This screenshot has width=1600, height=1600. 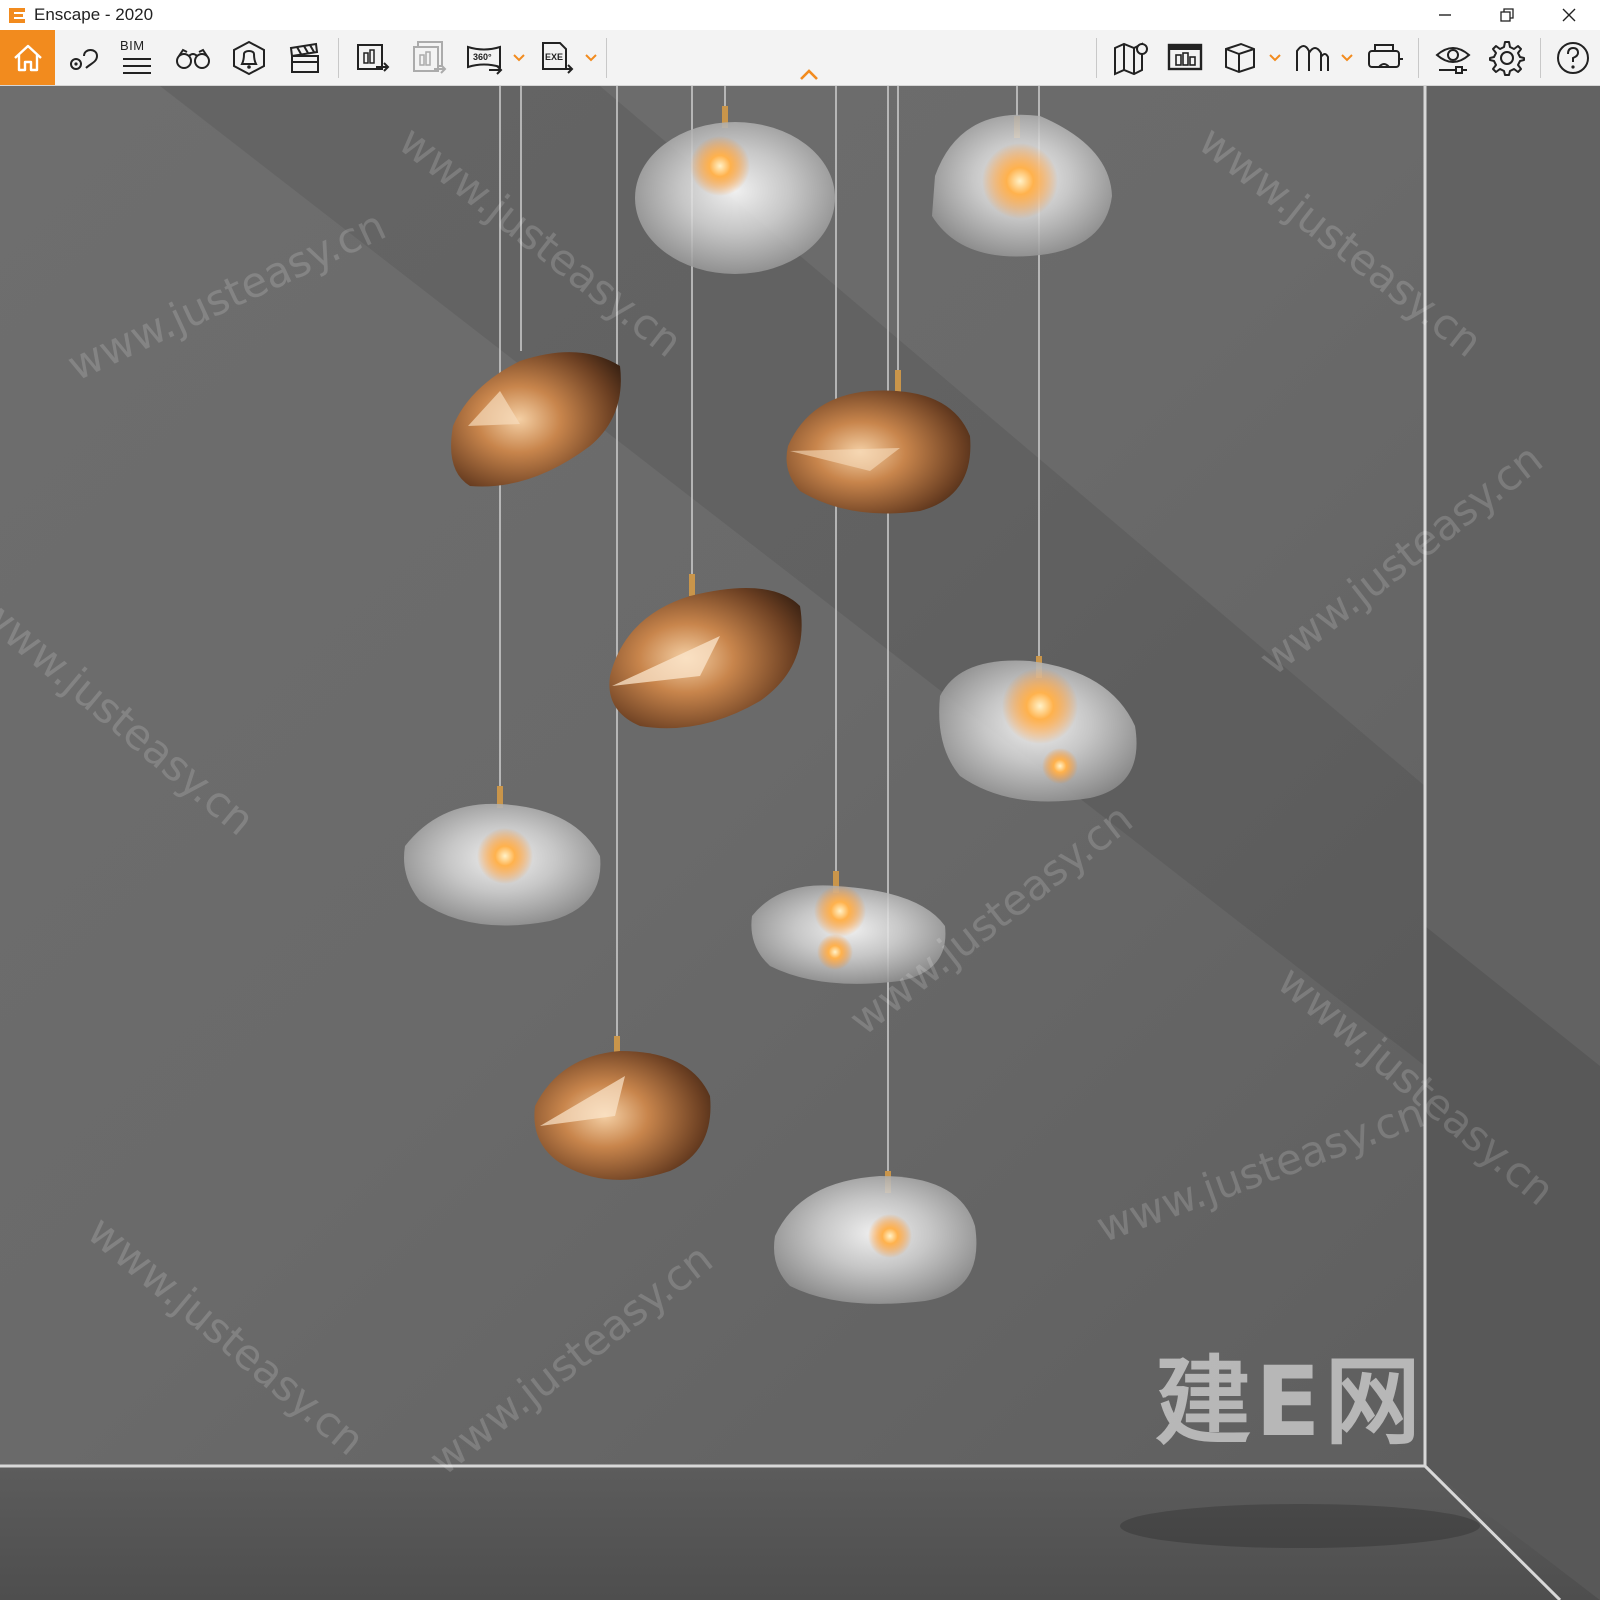 I want to click on map-button, so click(x=1131, y=57).